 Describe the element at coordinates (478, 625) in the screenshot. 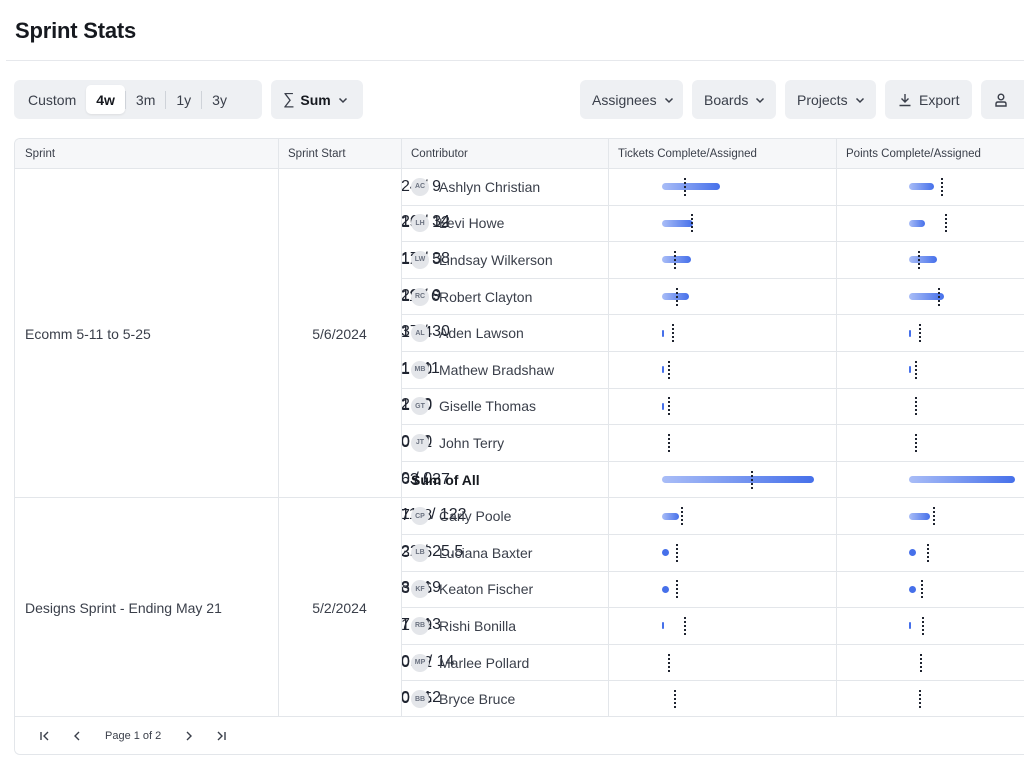

I see `contributor-name: Rishi Bonilla` at that location.